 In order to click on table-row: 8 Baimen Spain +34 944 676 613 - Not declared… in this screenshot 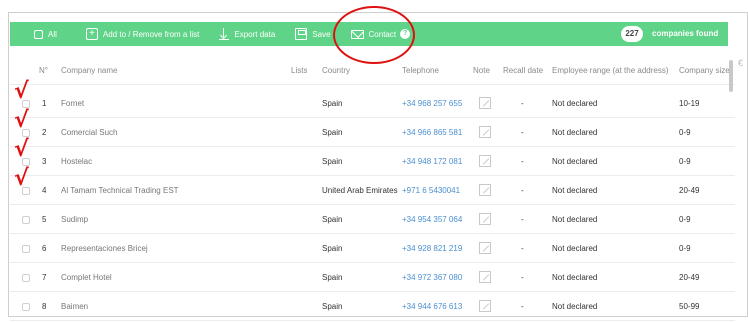, I will do `click(372, 306)`.